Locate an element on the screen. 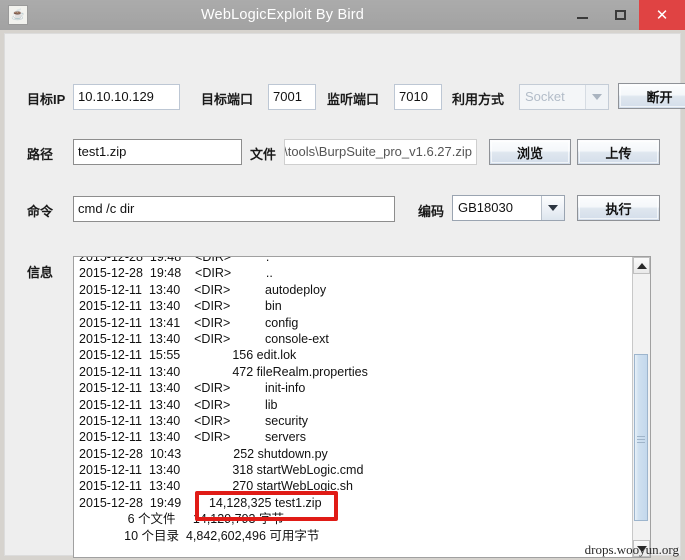  path-label: 路径 is located at coordinates (40, 154).